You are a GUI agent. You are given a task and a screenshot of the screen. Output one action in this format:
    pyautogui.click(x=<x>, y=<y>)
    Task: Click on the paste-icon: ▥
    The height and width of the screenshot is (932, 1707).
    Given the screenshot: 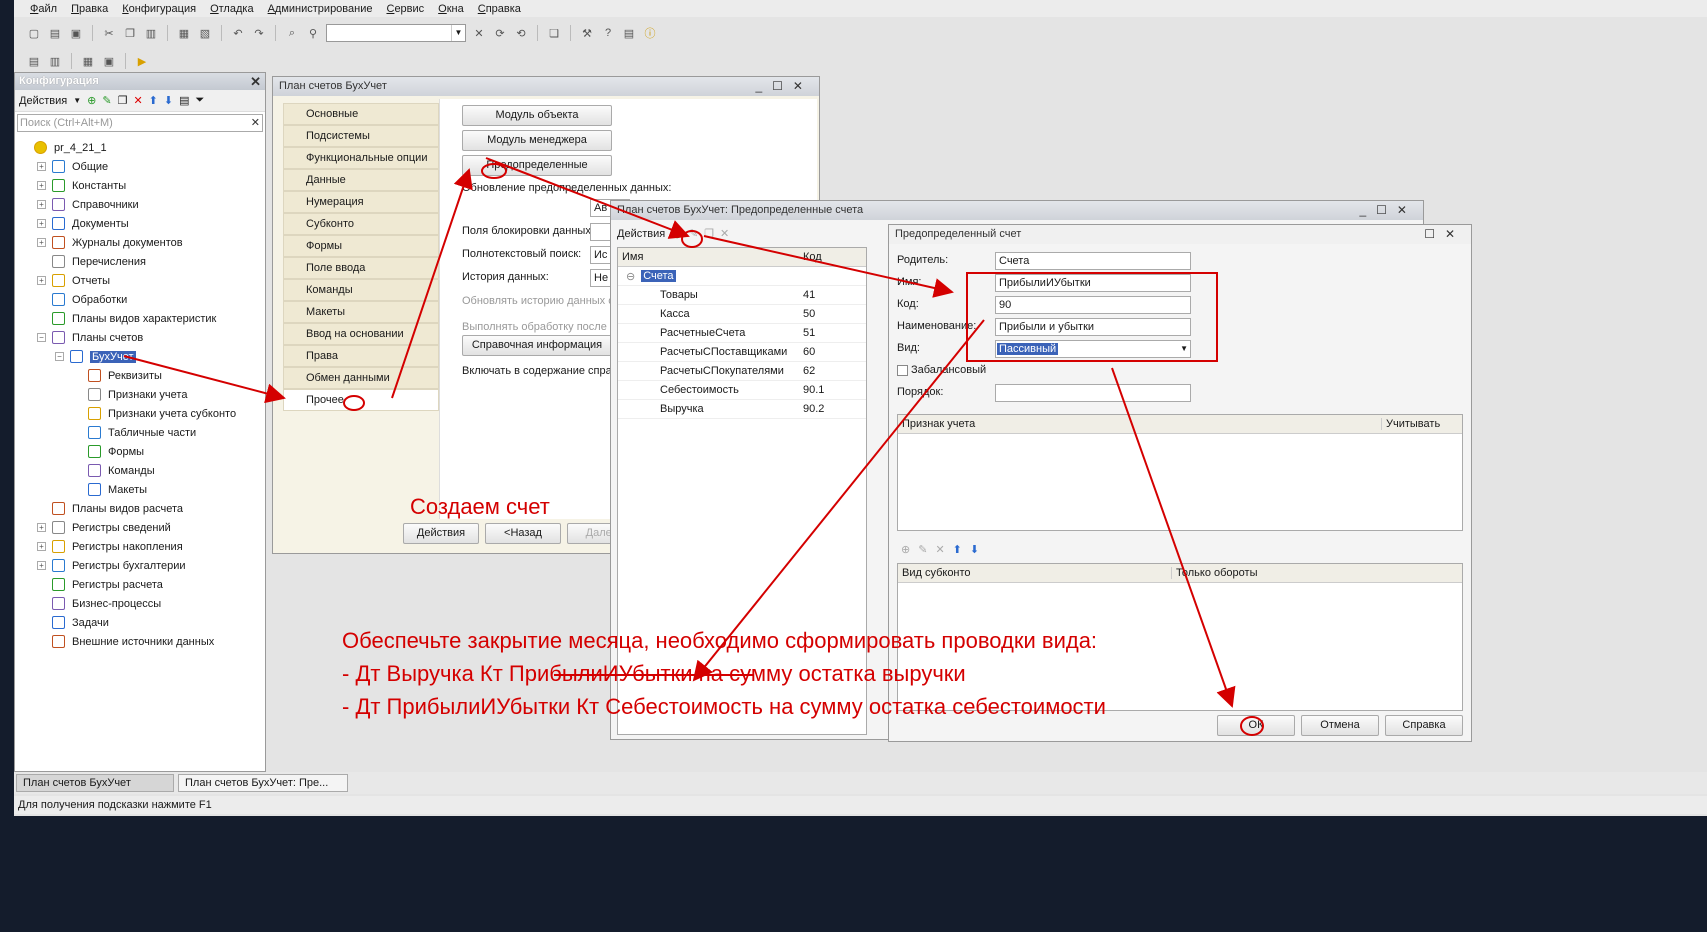 What is the action you would take?
    pyautogui.click(x=151, y=33)
    